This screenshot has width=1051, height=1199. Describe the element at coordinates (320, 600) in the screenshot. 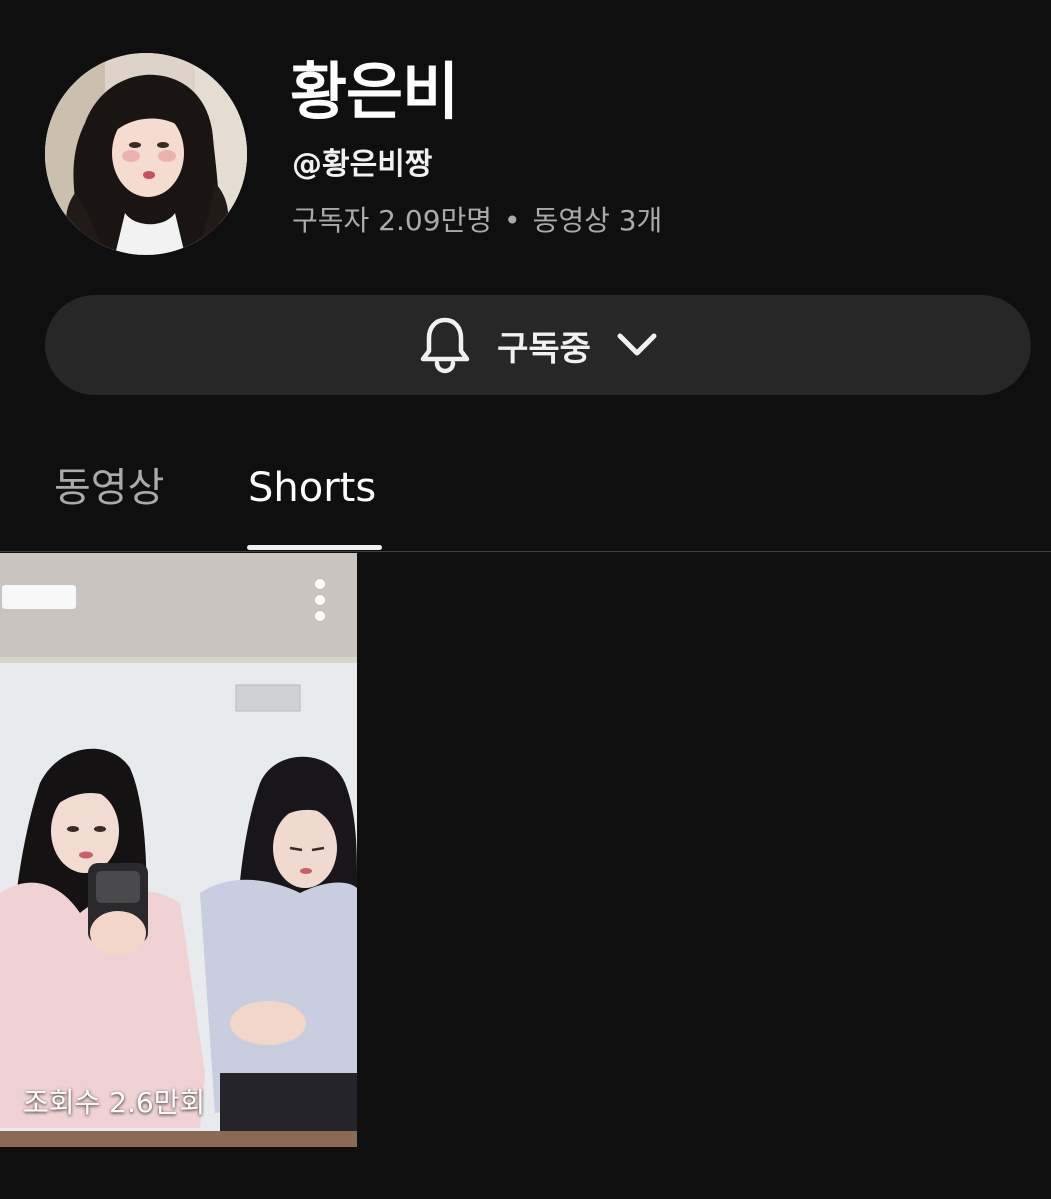

I see `more-vert-icon` at that location.